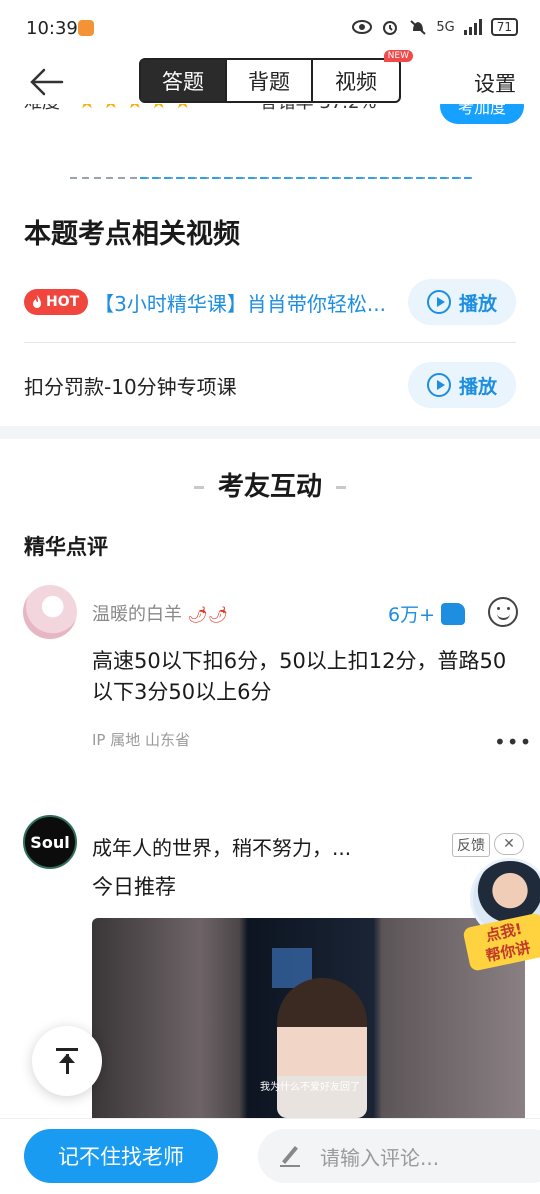  What do you see at coordinates (134, 887) in the screenshot?
I see `ad-subtitle: 今日推荐` at bounding box center [134, 887].